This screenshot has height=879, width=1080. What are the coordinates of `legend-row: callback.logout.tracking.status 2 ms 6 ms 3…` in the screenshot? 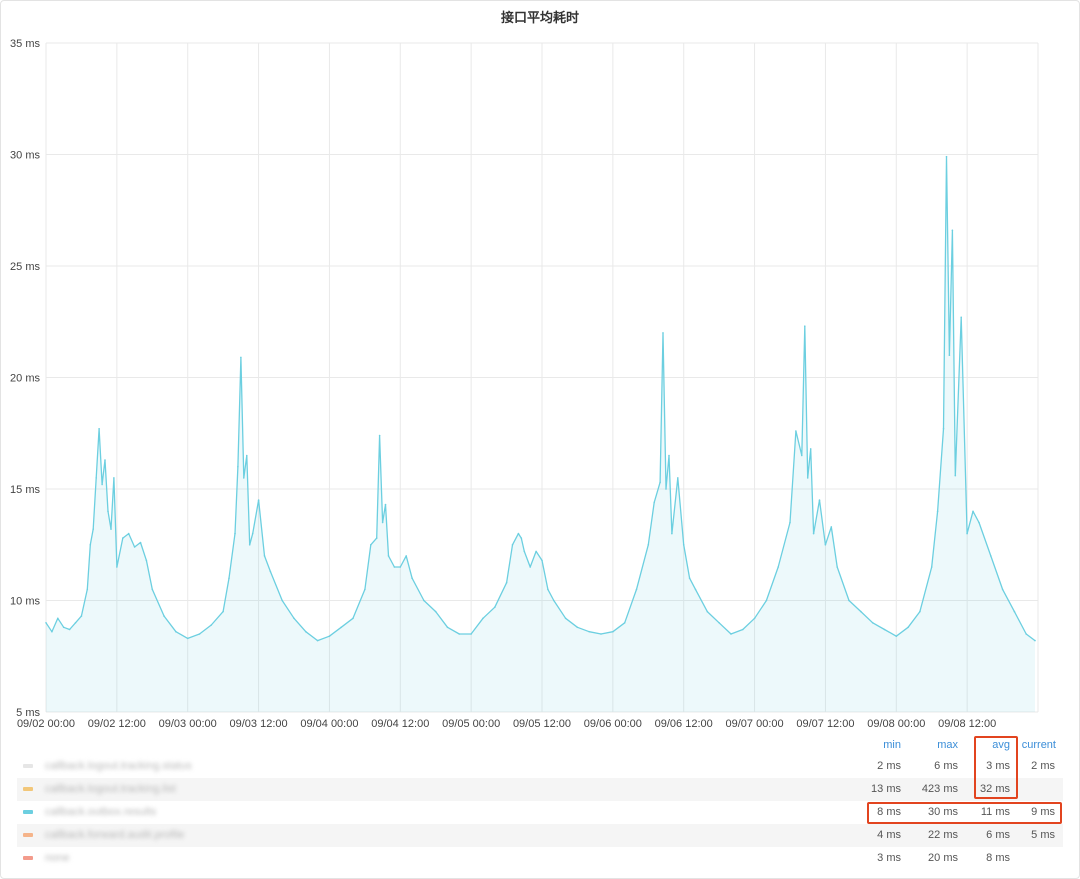 It's located at (540, 766).